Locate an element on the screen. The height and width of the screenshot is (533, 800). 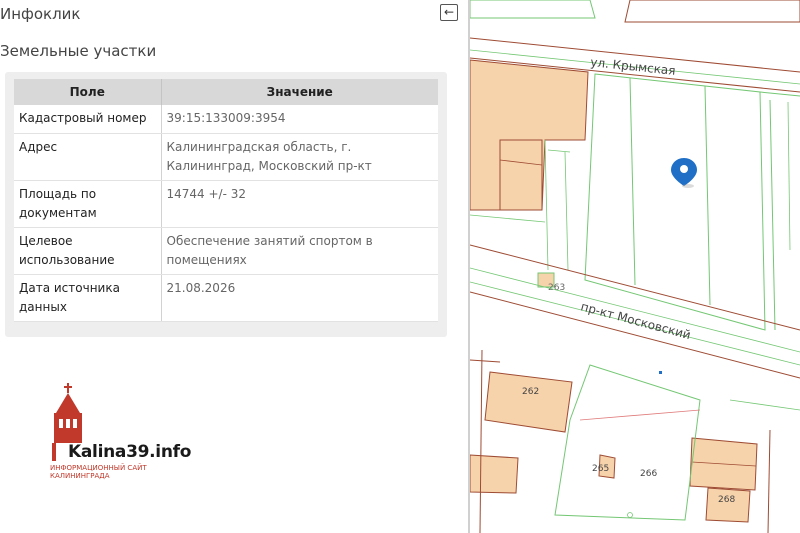
building-label: 265 is located at coordinates (600, 469).